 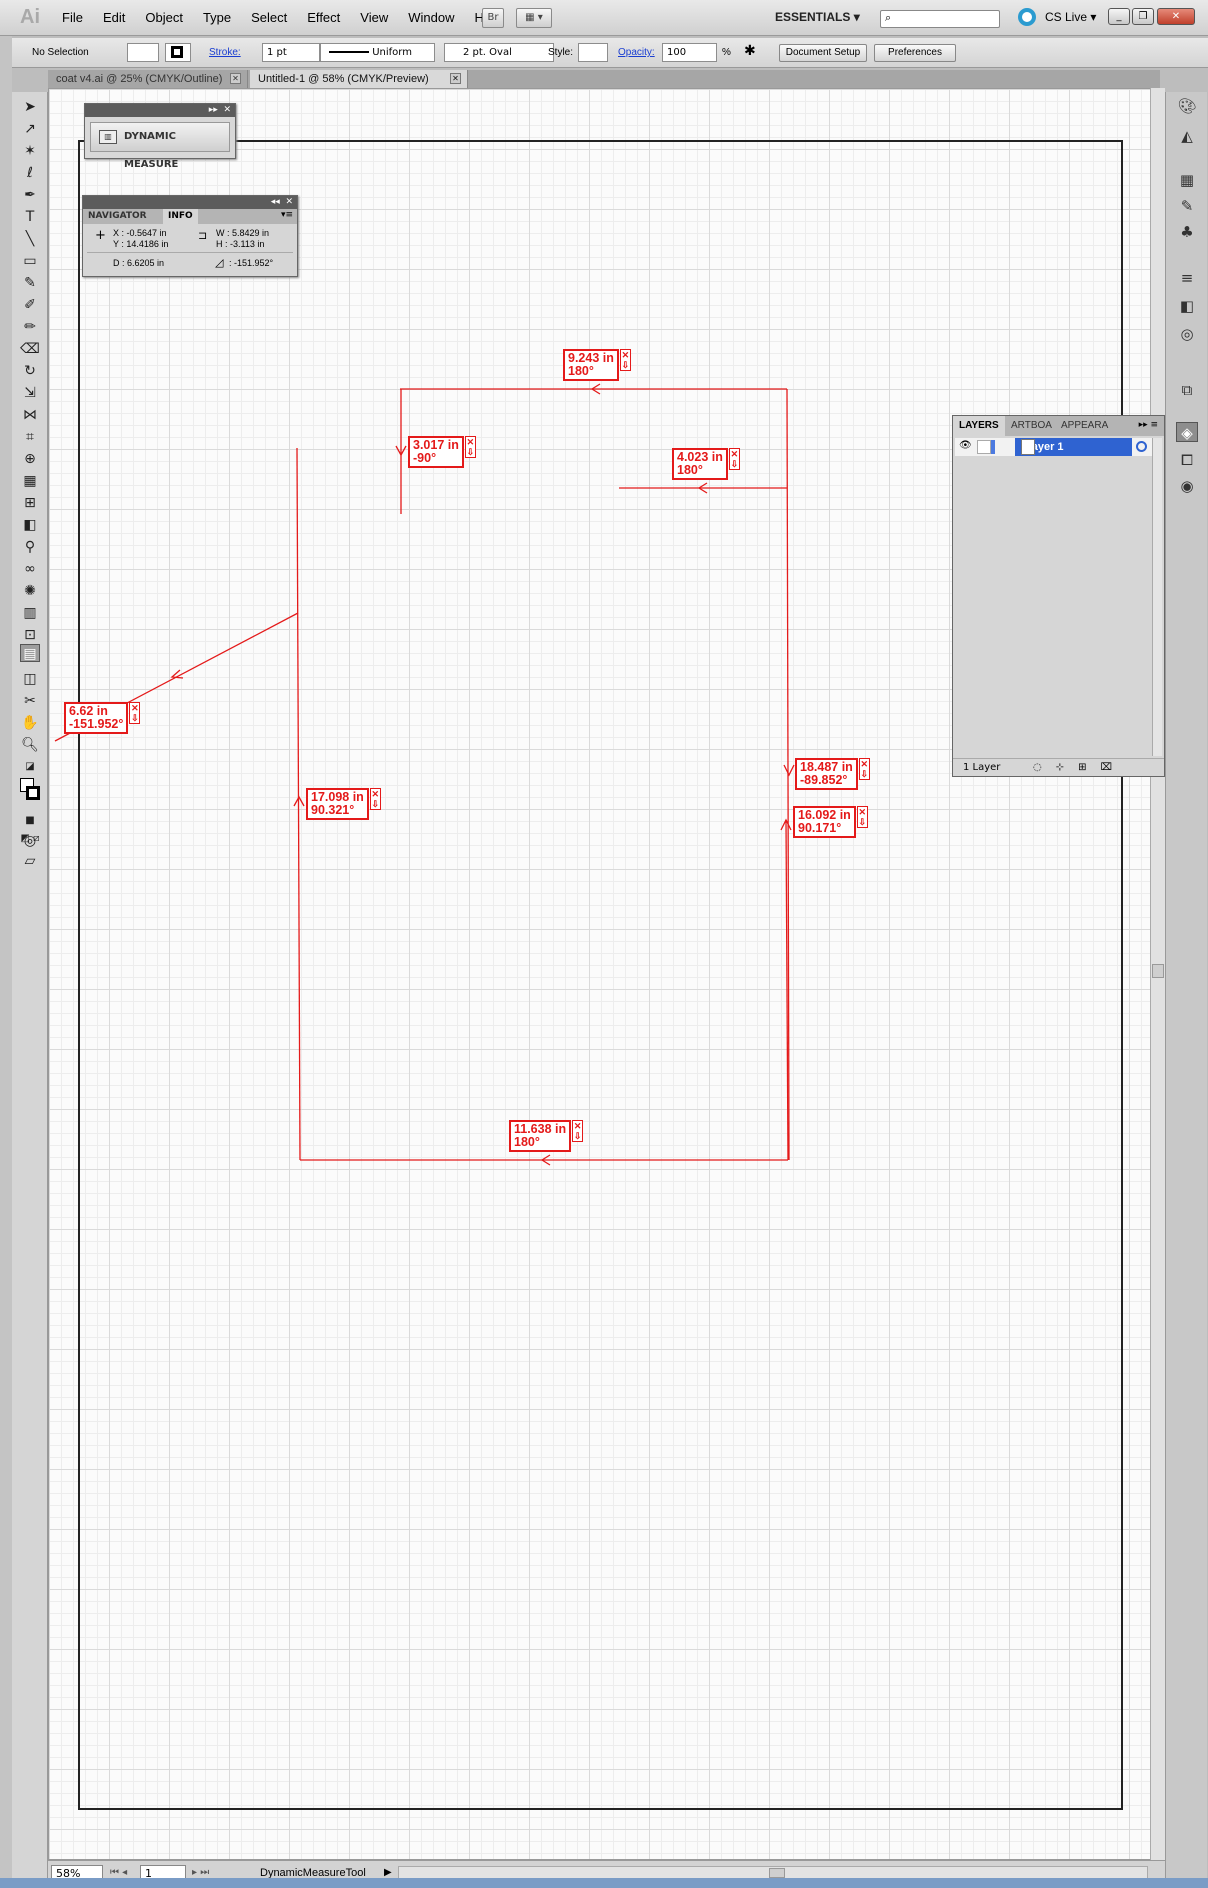 What do you see at coordinates (251, 263) in the screenshot?
I see `info-angle: : -151.952°` at bounding box center [251, 263].